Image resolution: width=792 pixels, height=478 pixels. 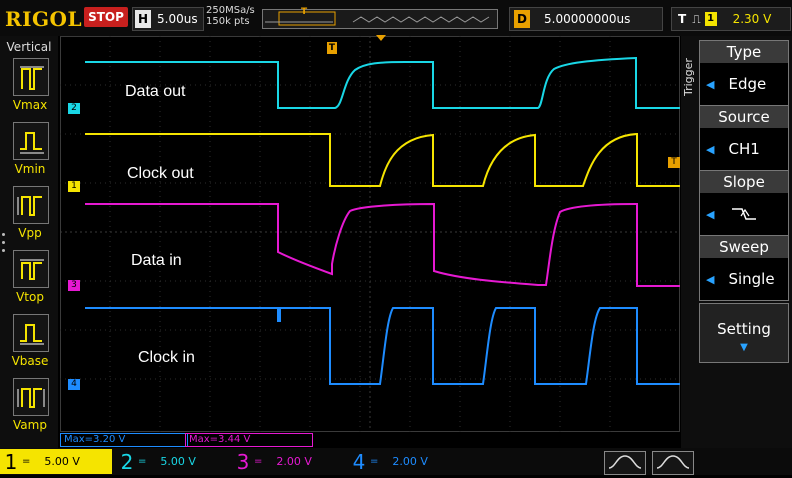 What do you see at coordinates (30, 425) in the screenshot?
I see `vamp-label: Vamp` at bounding box center [30, 425].